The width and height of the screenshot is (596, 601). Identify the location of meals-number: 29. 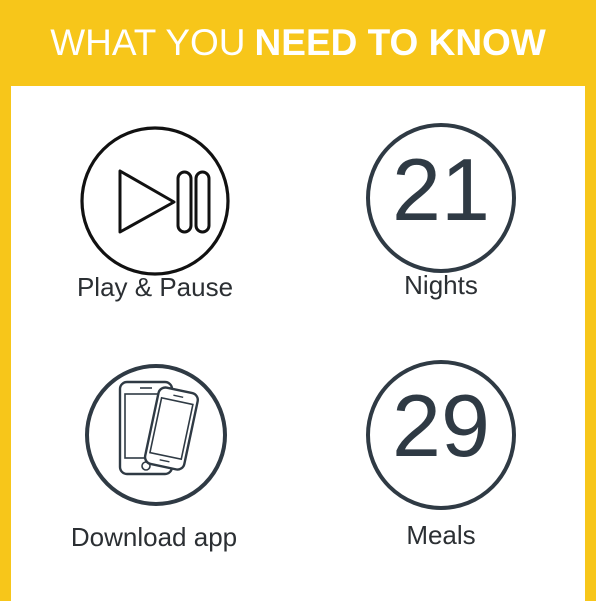
(441, 425).